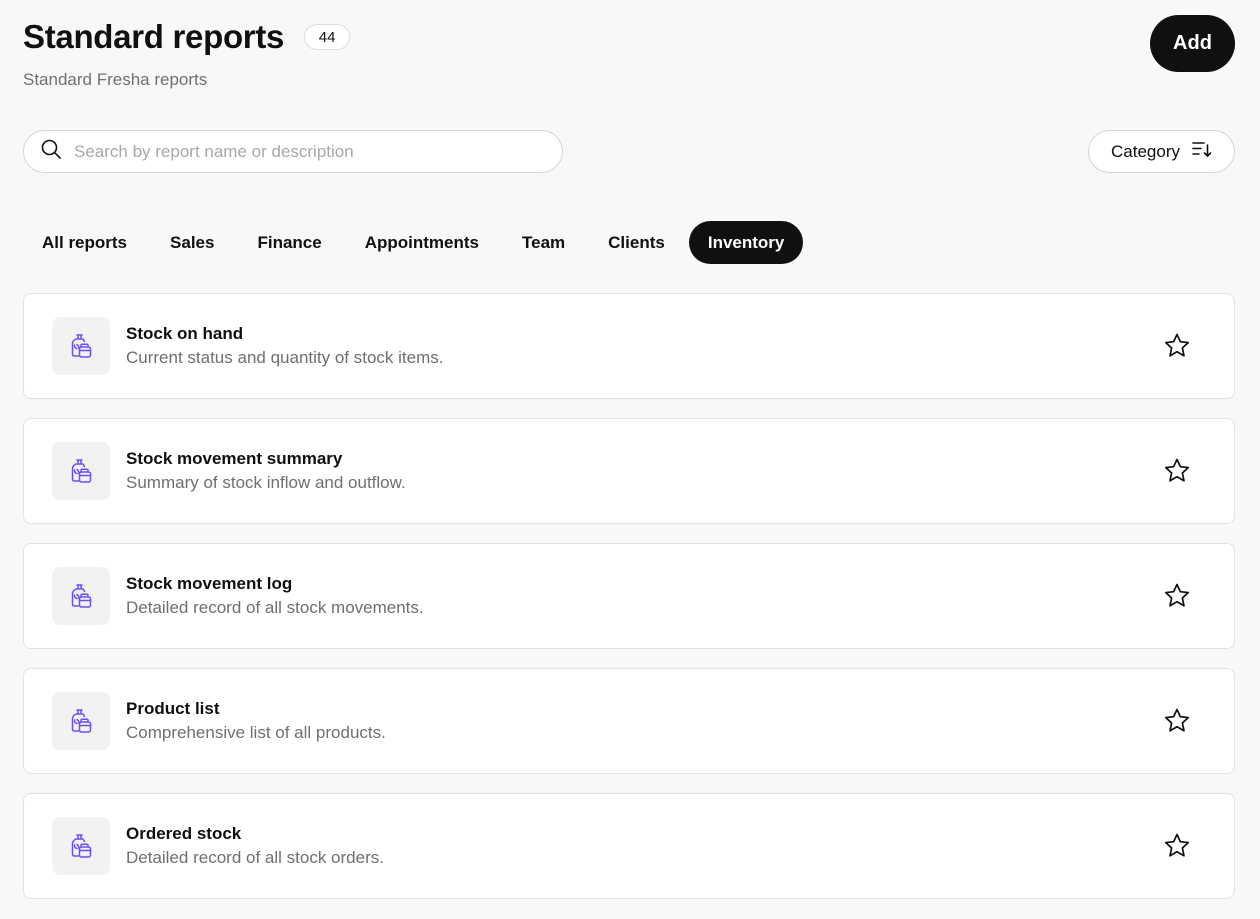 This screenshot has height=919, width=1260. What do you see at coordinates (543, 242) in the screenshot?
I see `tab-team: Team` at bounding box center [543, 242].